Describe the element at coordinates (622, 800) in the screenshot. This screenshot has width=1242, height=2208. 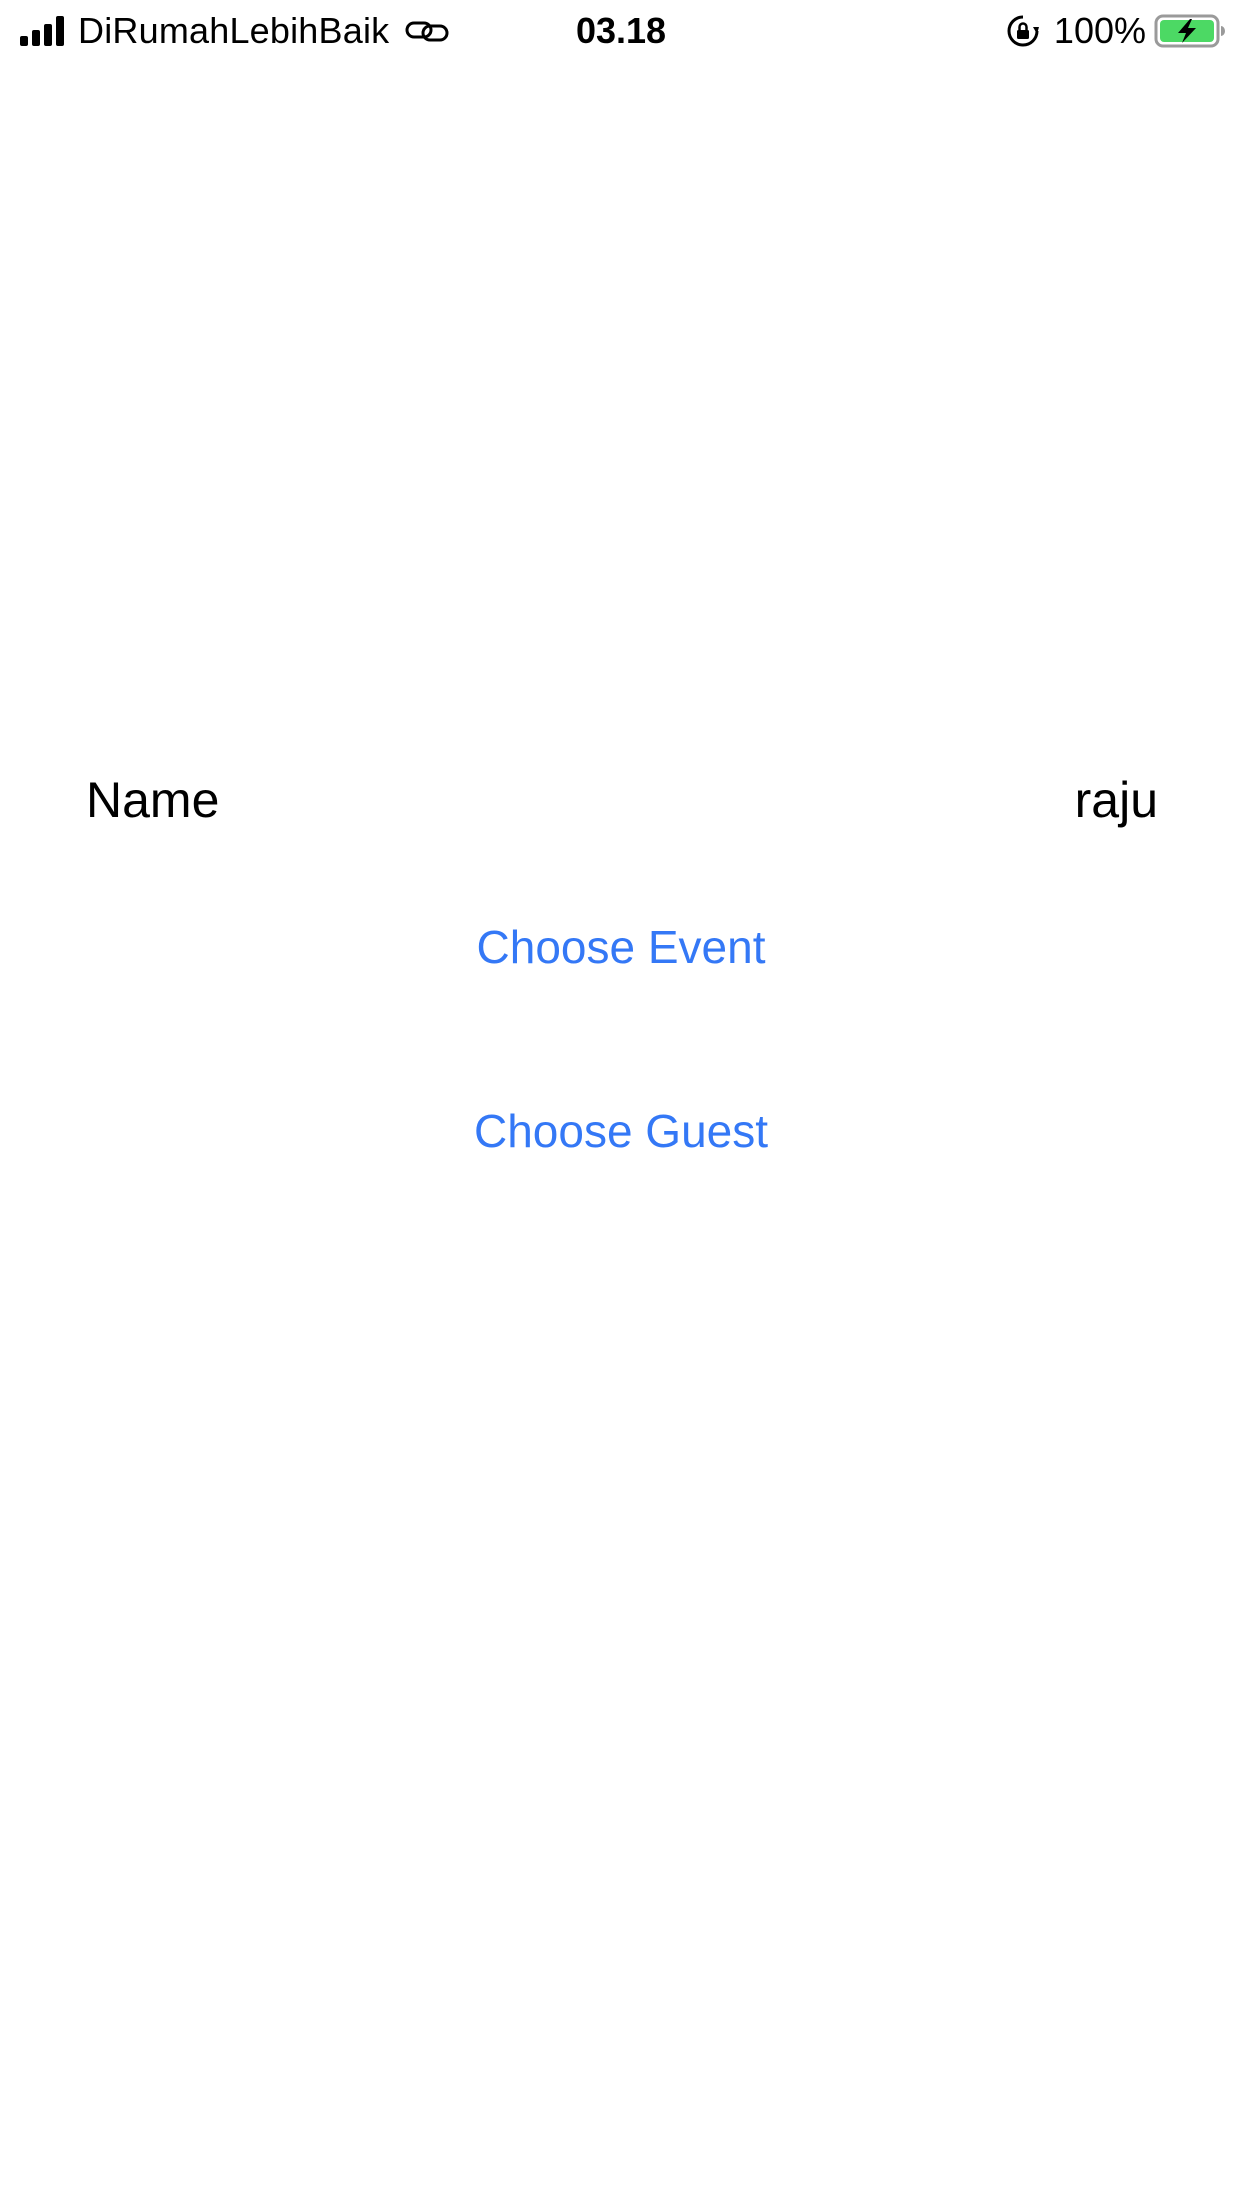
I see `name-row: Name raju` at that location.